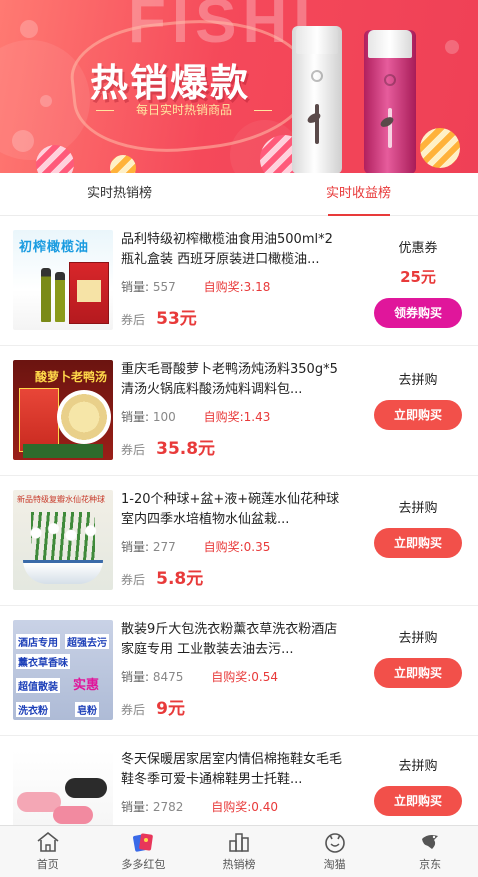 The height and width of the screenshot is (877, 478). I want to click on sales-value: 277, so click(164, 547).